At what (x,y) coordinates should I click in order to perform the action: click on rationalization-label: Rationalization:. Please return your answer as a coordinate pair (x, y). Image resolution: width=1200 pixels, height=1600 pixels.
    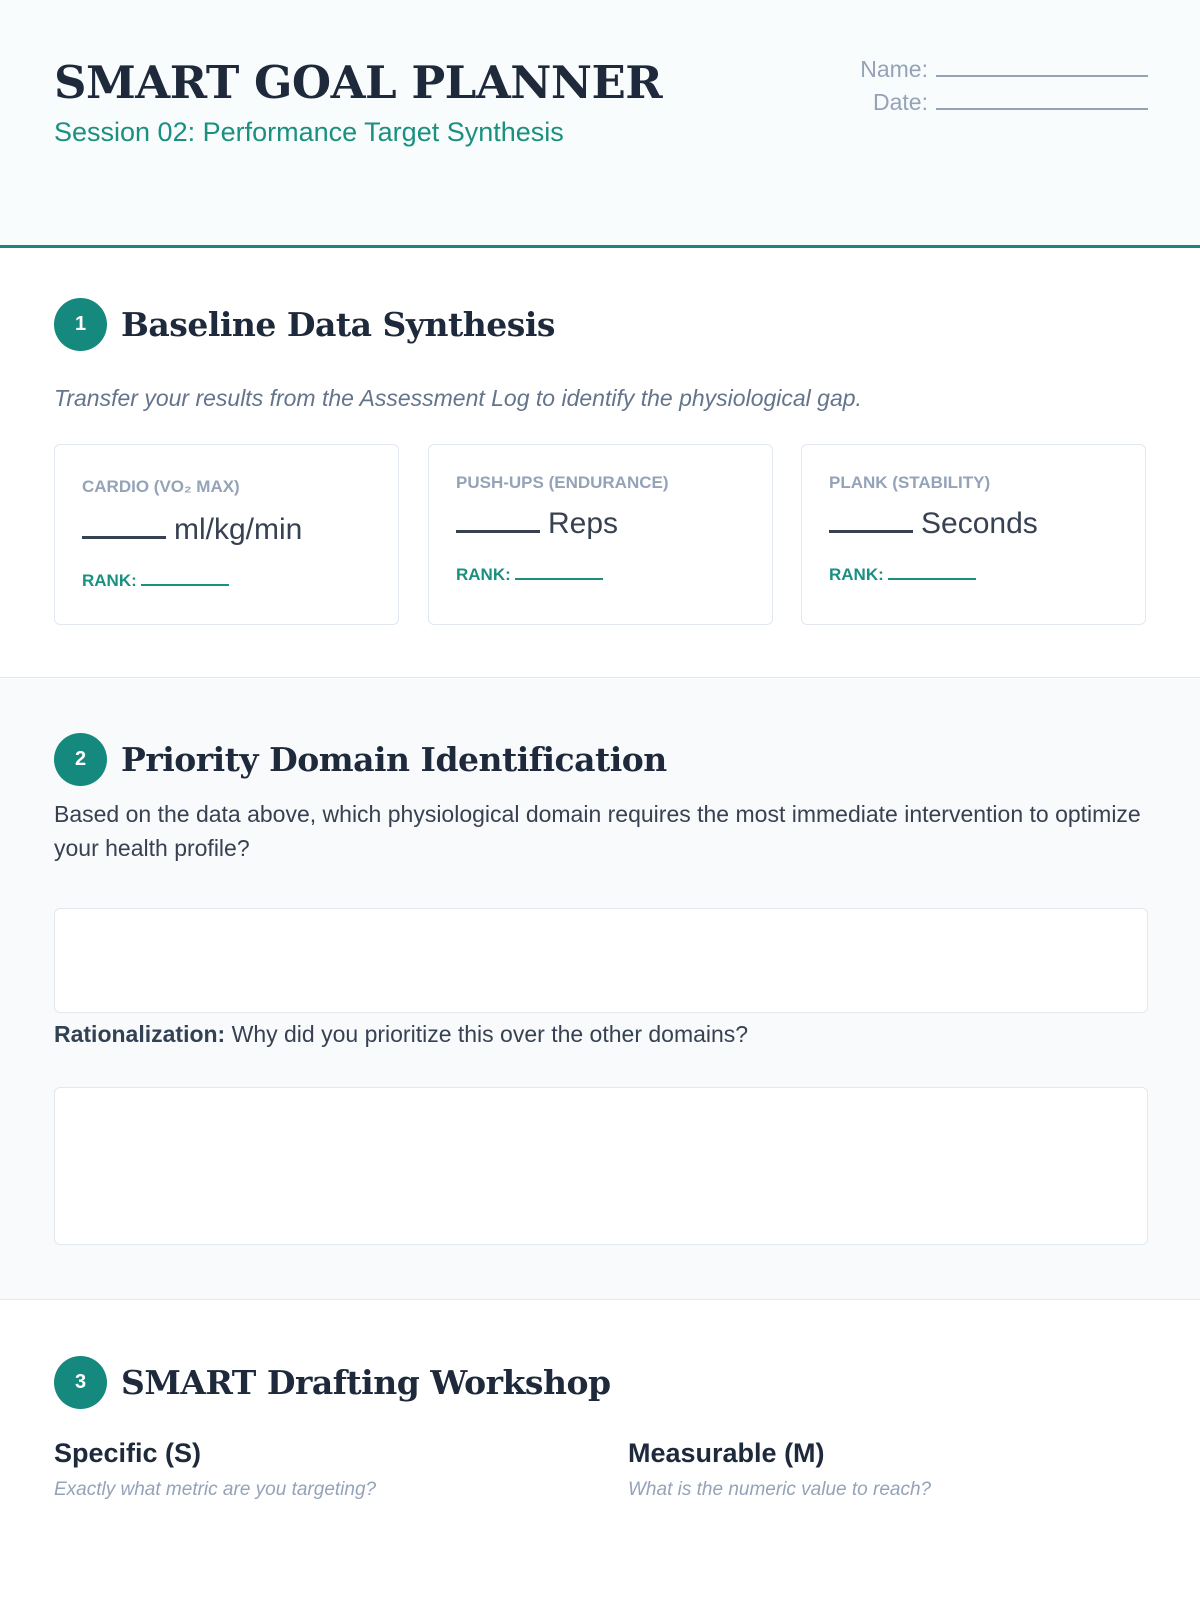
    Looking at the image, I should click on (140, 1034).